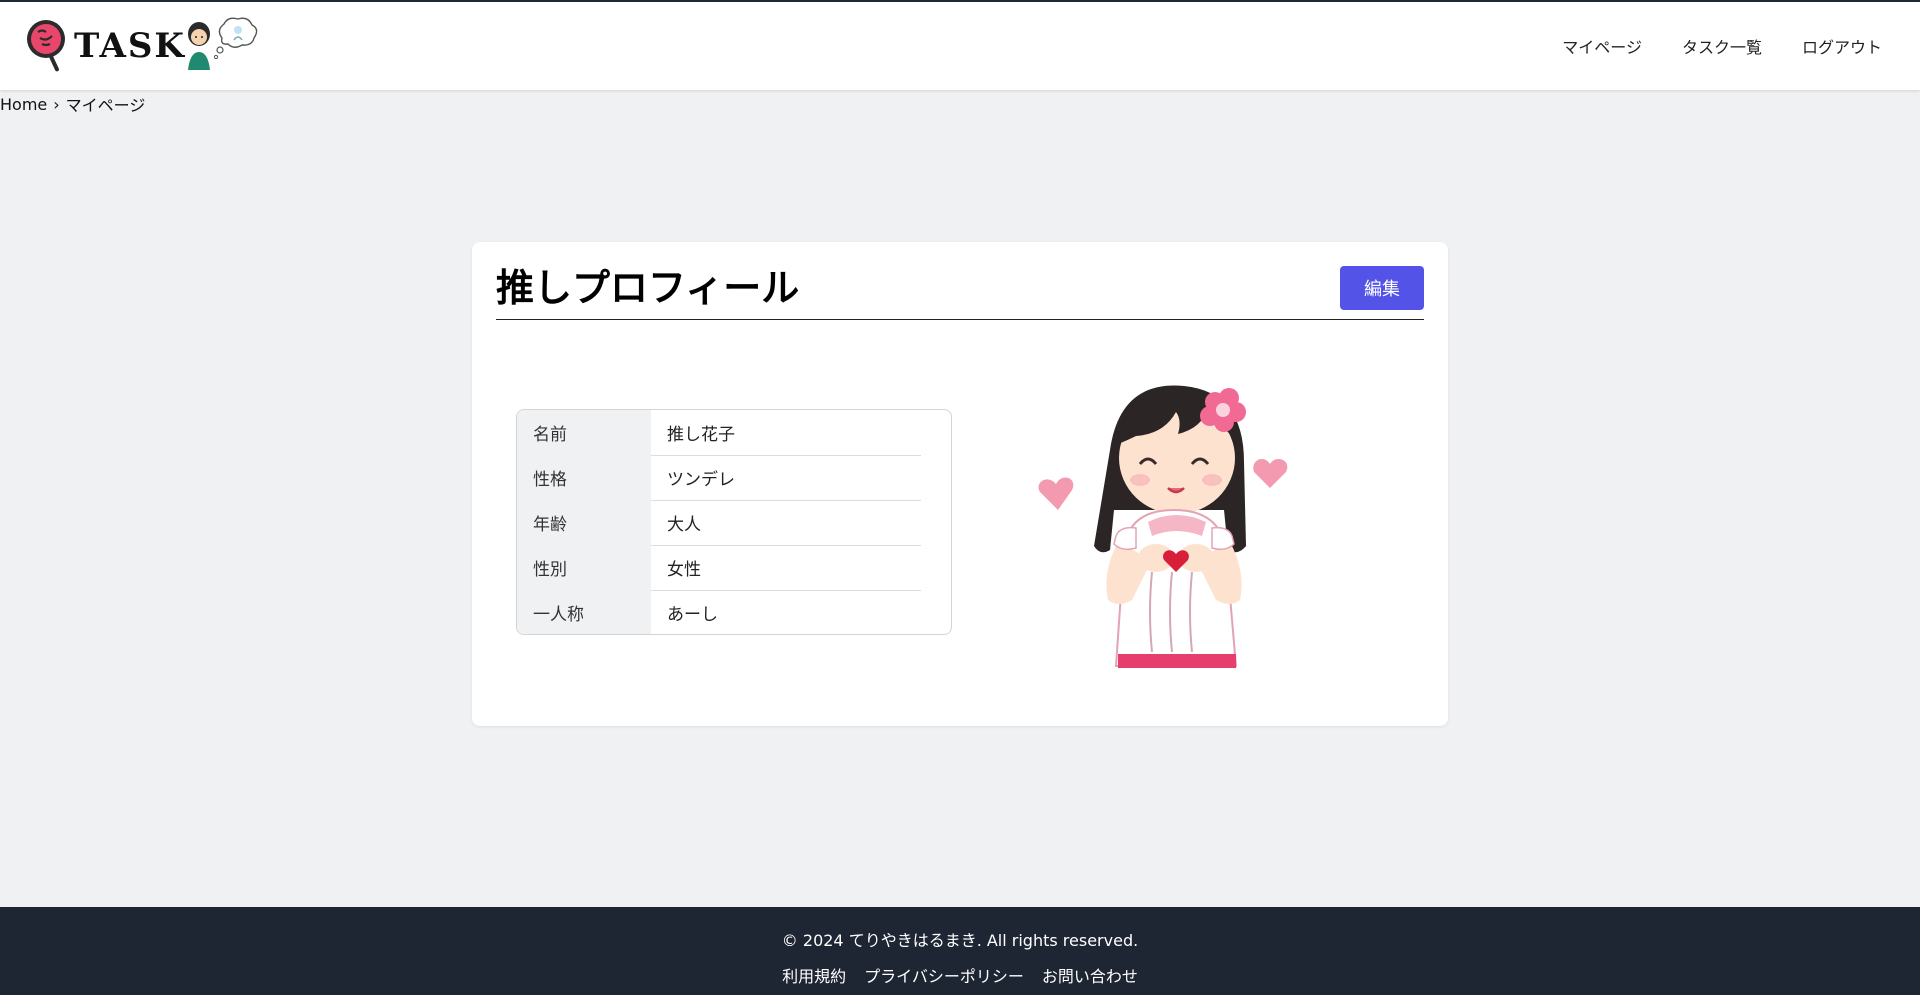  What do you see at coordinates (46, 46) in the screenshot?
I see `uchiwa-fan-icon` at bounding box center [46, 46].